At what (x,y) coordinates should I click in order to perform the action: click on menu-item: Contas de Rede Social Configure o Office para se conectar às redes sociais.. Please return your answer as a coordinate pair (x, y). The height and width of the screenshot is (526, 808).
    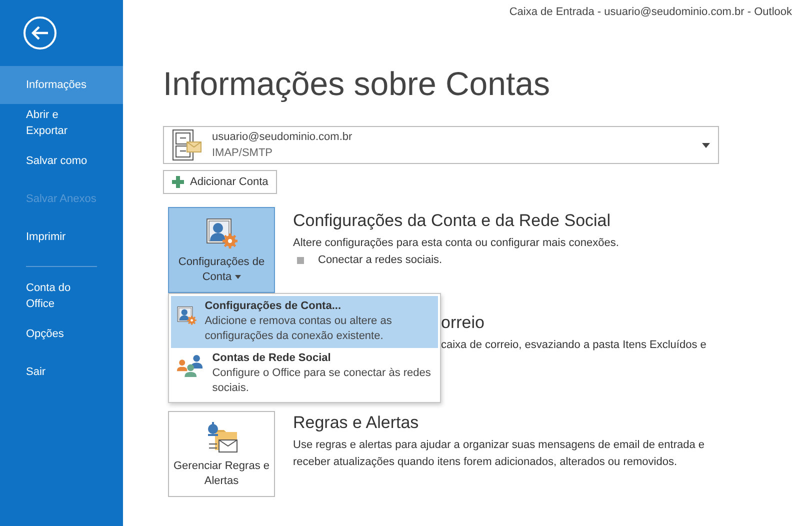
    Looking at the image, I should click on (304, 374).